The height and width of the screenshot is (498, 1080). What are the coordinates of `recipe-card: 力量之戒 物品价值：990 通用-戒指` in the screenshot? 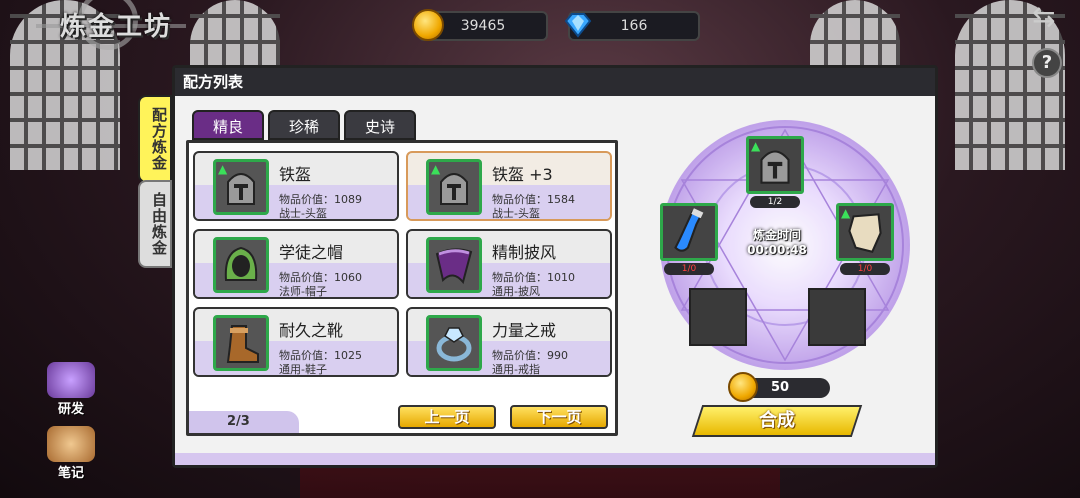 It's located at (509, 342).